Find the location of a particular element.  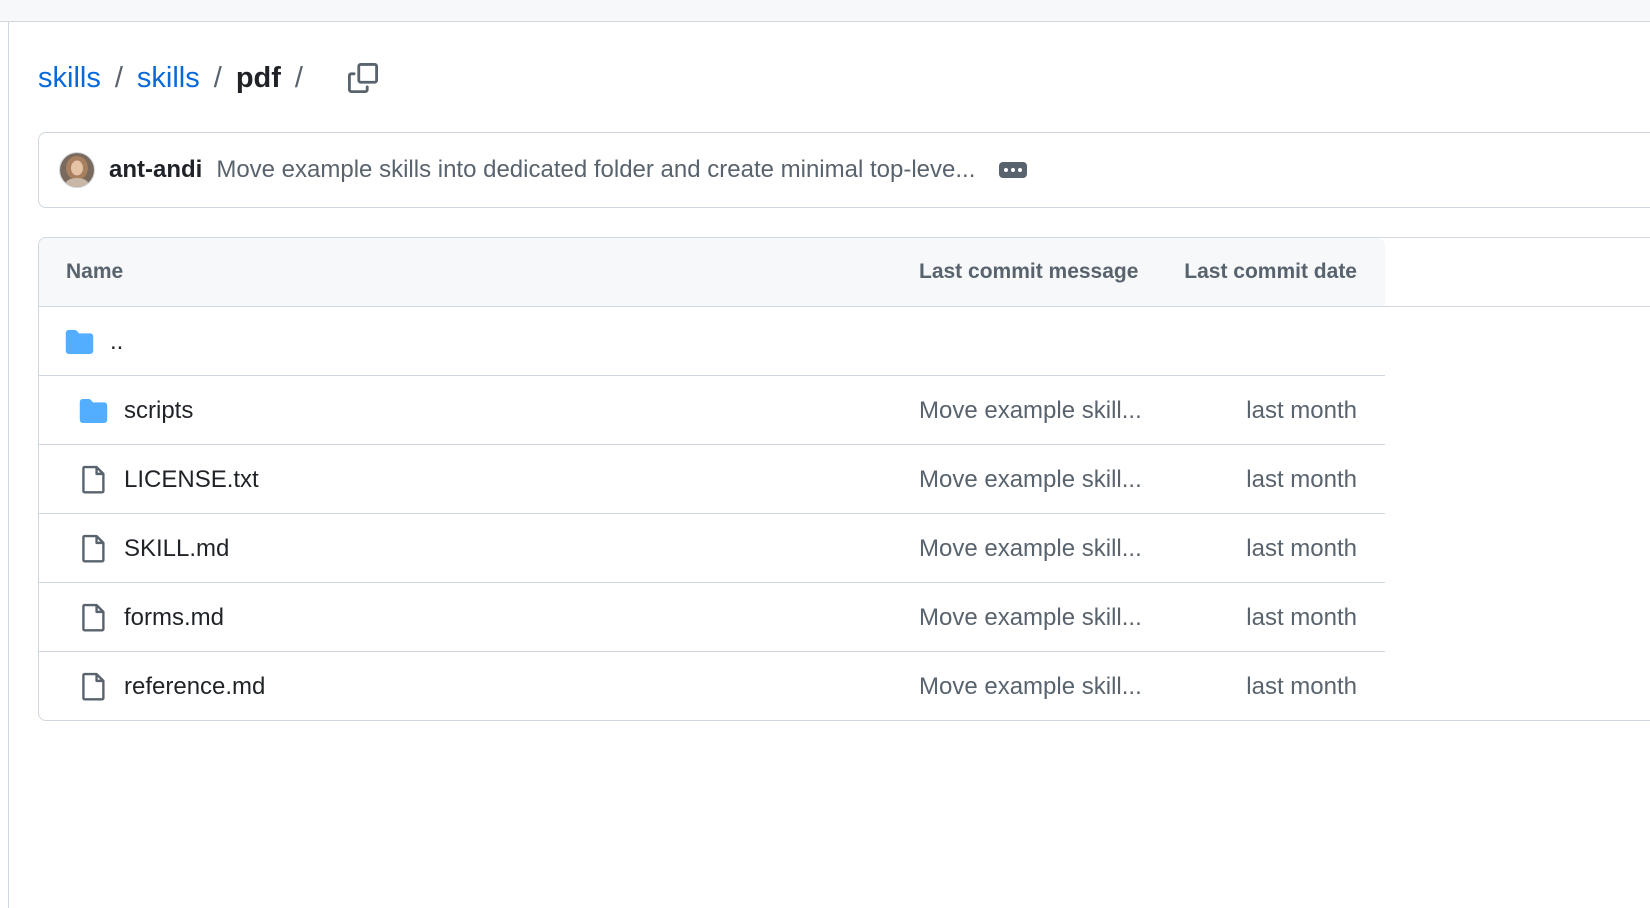

expand-commit-button is located at coordinates (1013, 170).